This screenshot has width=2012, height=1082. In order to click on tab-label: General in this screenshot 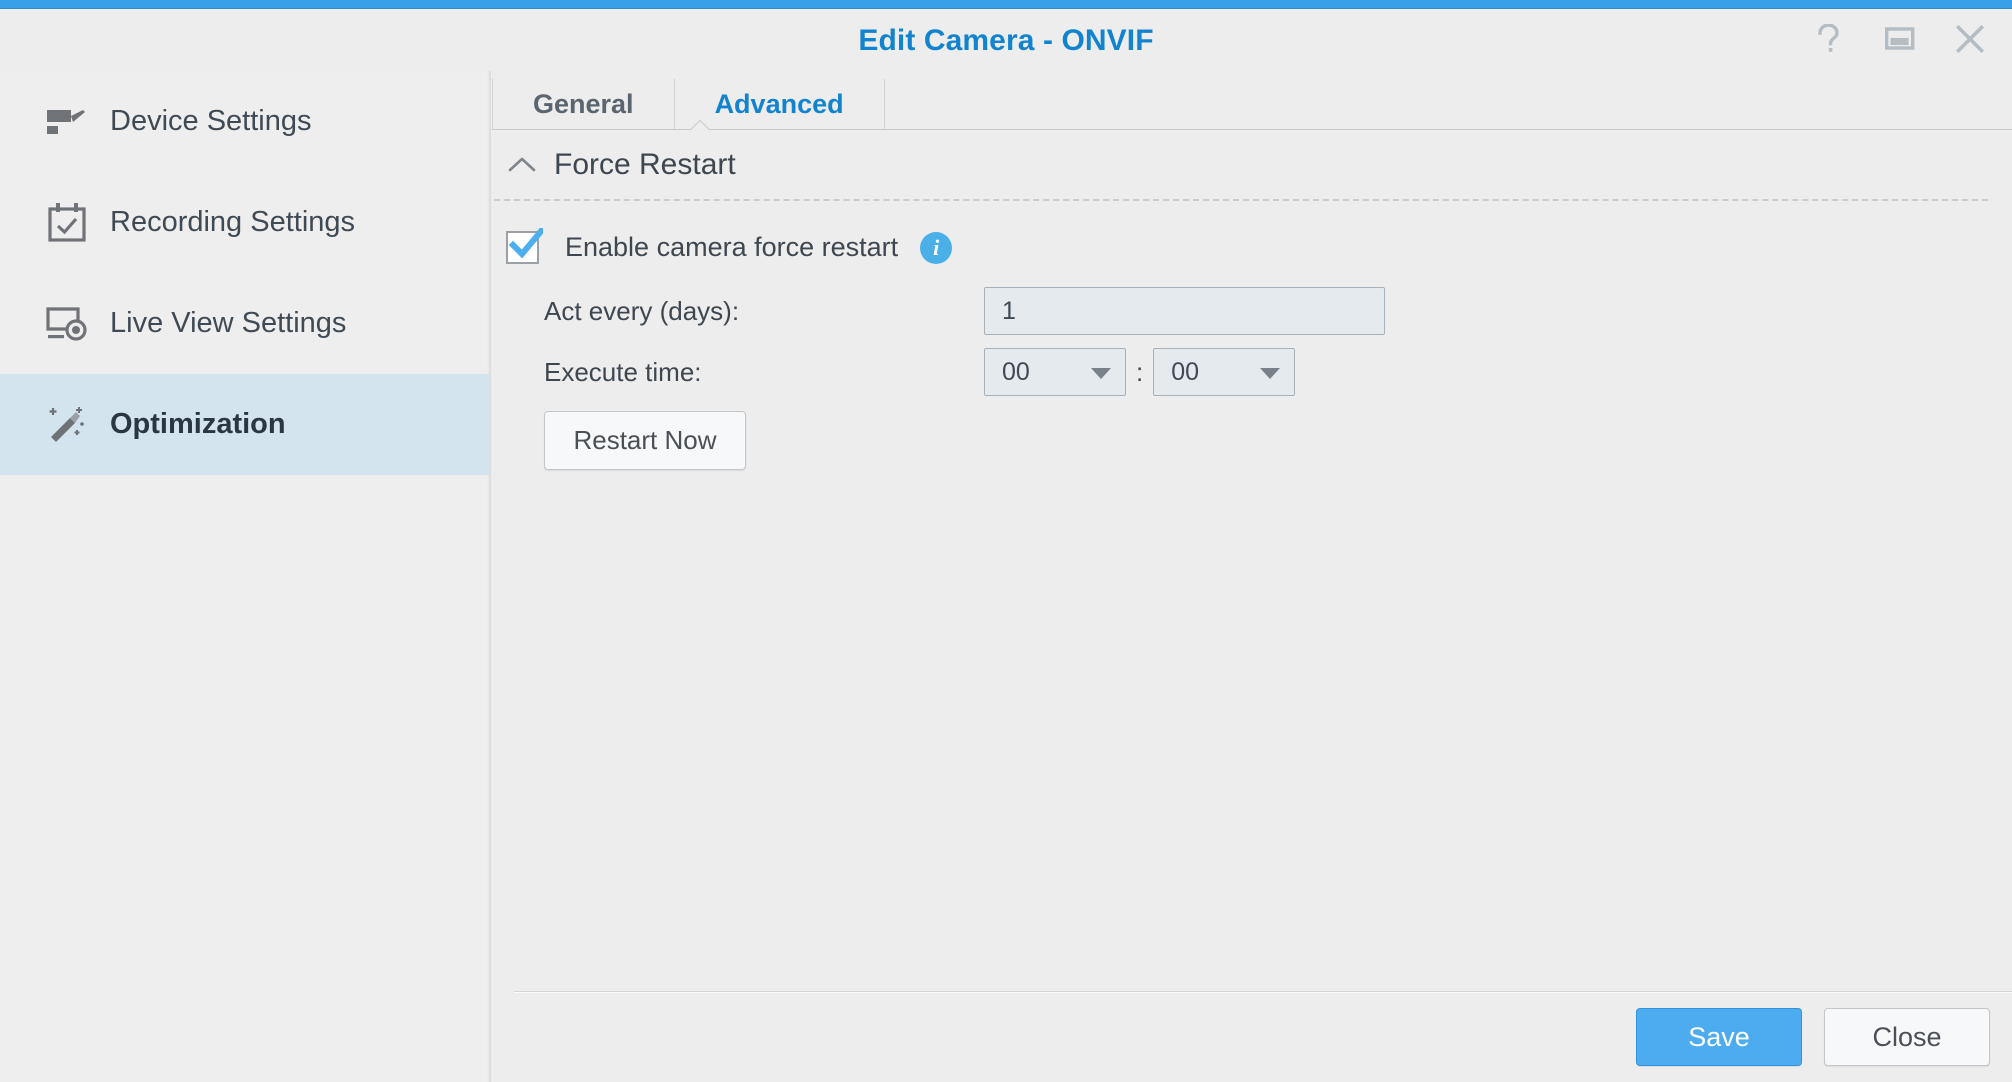, I will do `click(583, 103)`.